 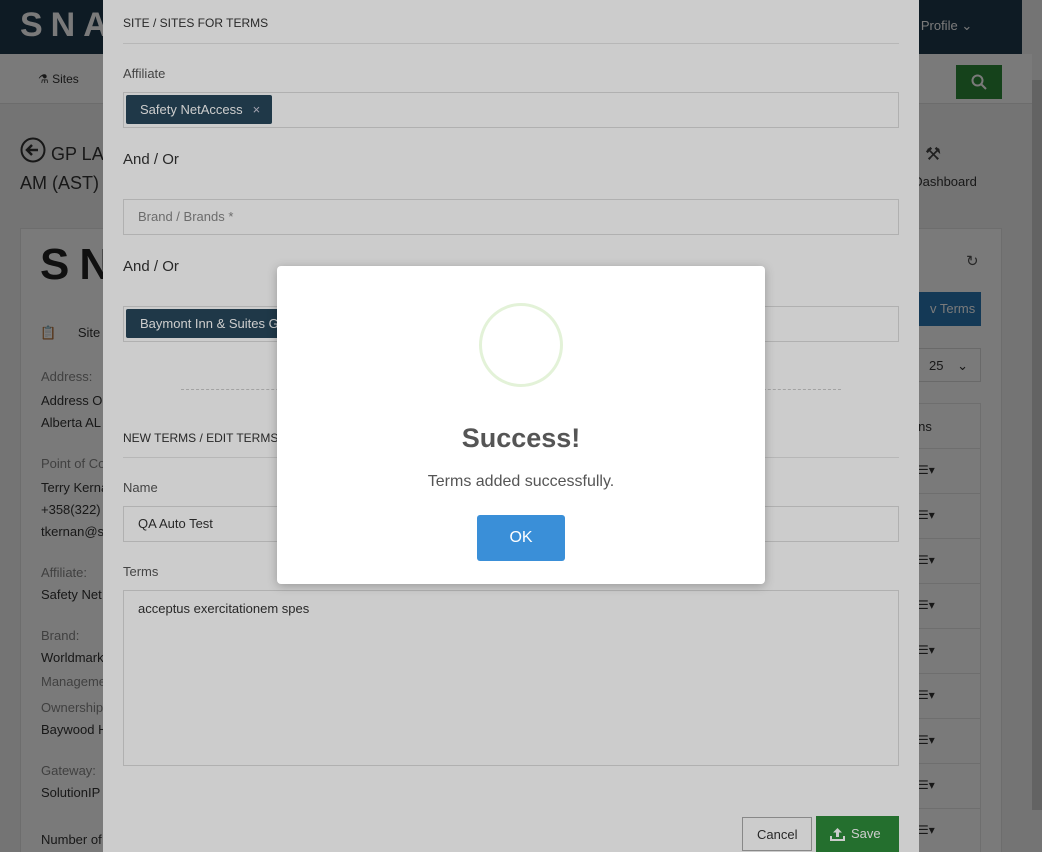 What do you see at coordinates (521, 345) in the screenshot?
I see `success-icon` at bounding box center [521, 345].